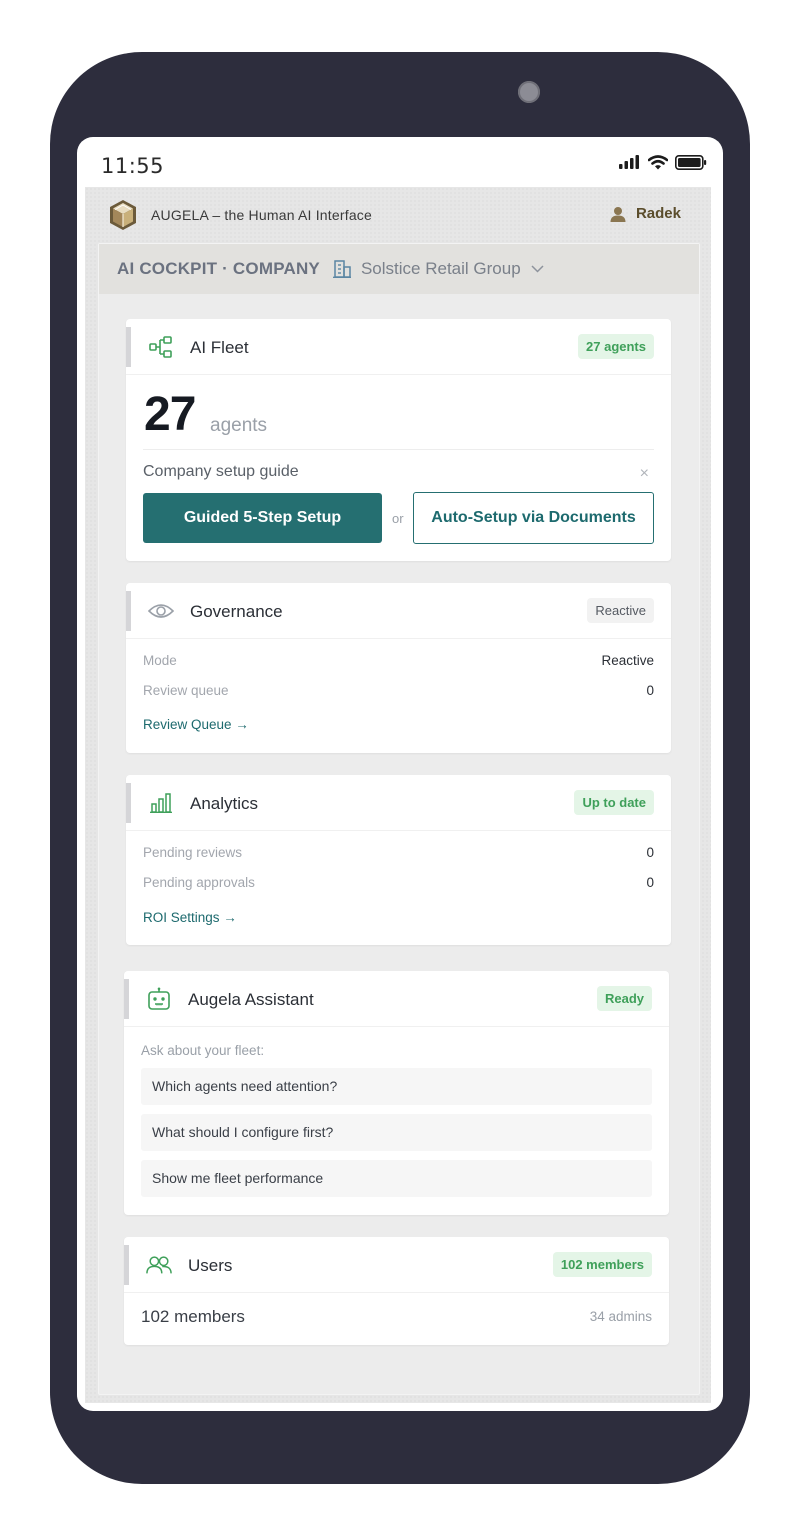 This screenshot has width=800, height=1528. I want to click on divider, so click(398, 449).